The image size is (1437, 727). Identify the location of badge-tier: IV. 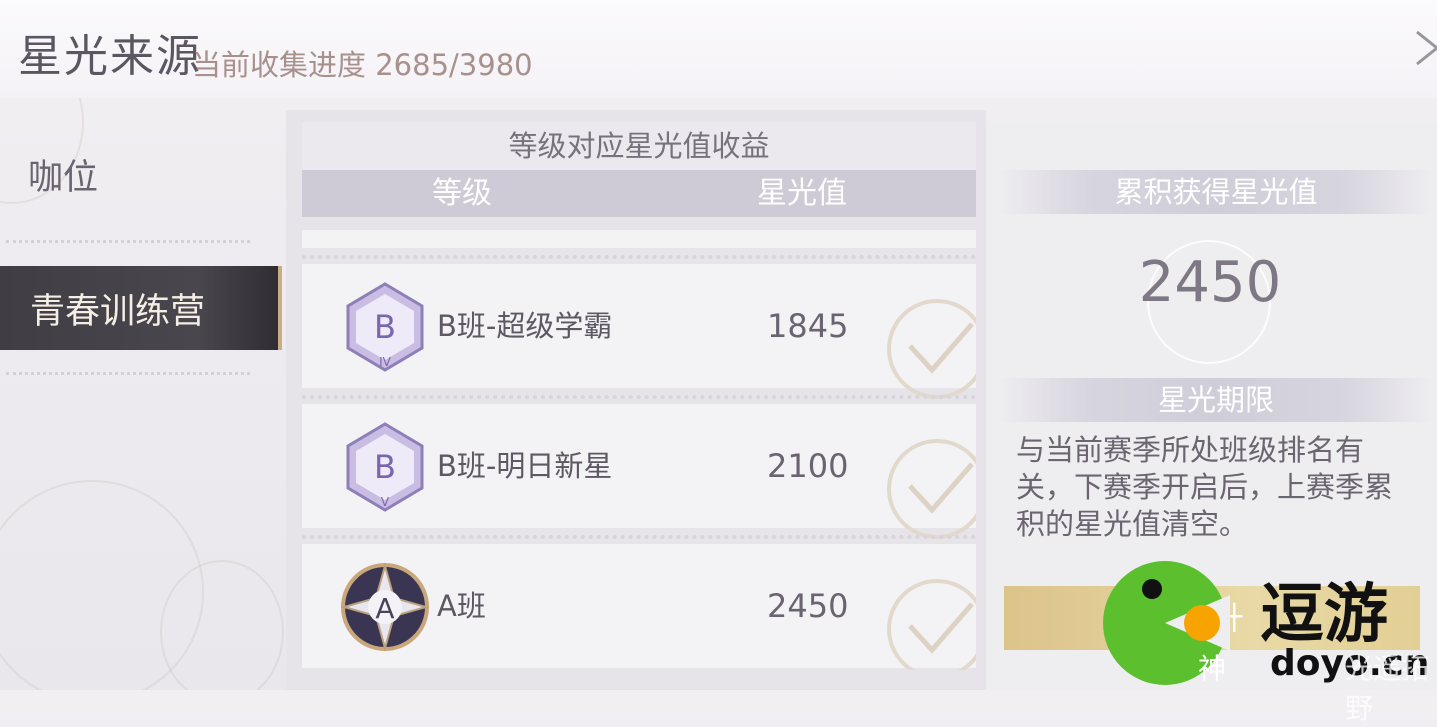
(385, 362).